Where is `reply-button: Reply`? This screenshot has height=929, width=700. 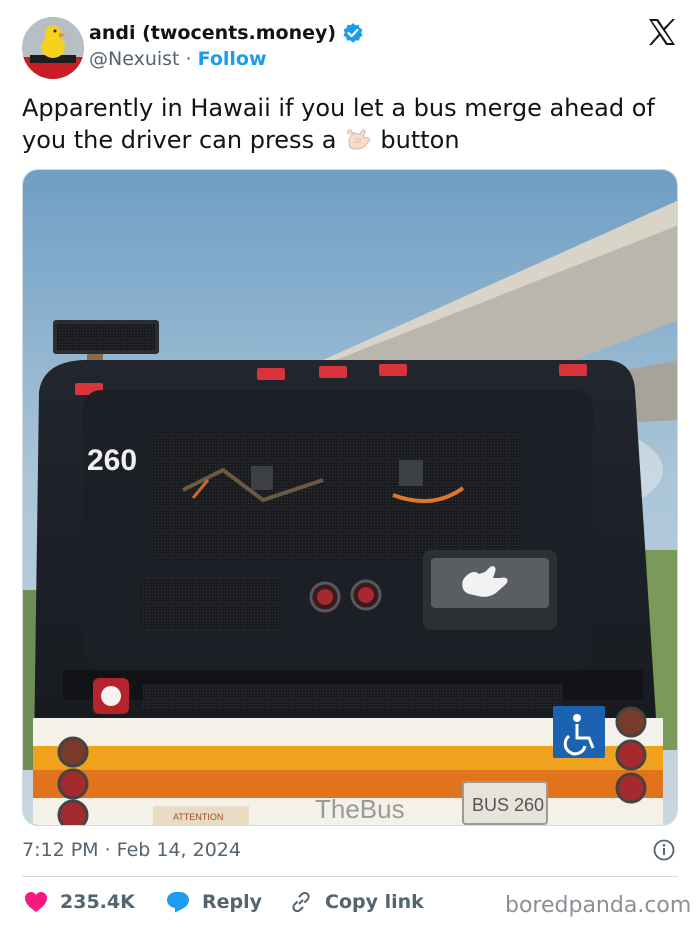
reply-button: Reply is located at coordinates (214, 902).